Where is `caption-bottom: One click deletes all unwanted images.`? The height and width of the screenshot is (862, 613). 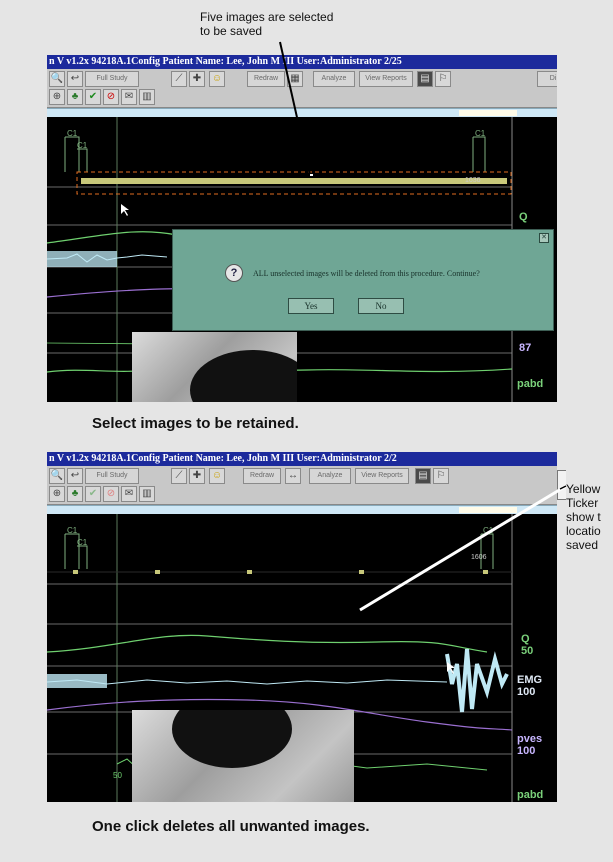
caption-bottom: One click deletes all unwanted images. is located at coordinates (231, 826).